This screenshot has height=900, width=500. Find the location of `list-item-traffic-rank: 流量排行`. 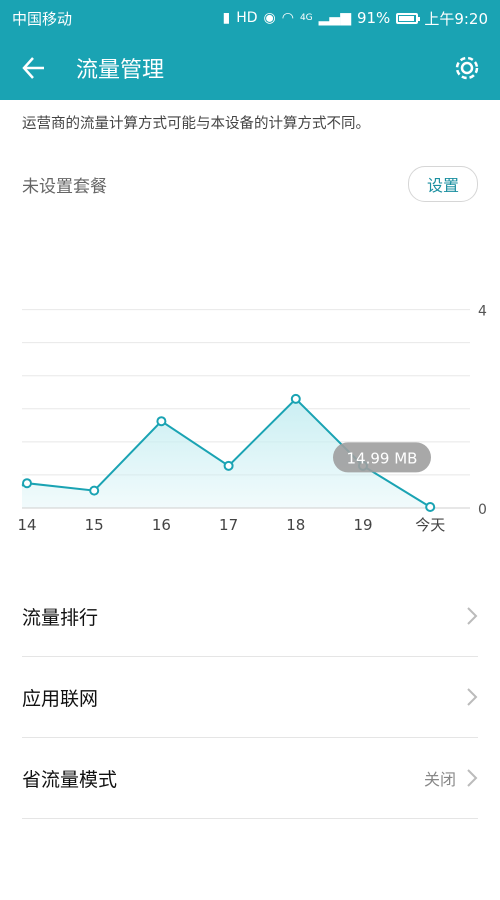

list-item-traffic-rank: 流量排行 is located at coordinates (250, 616).